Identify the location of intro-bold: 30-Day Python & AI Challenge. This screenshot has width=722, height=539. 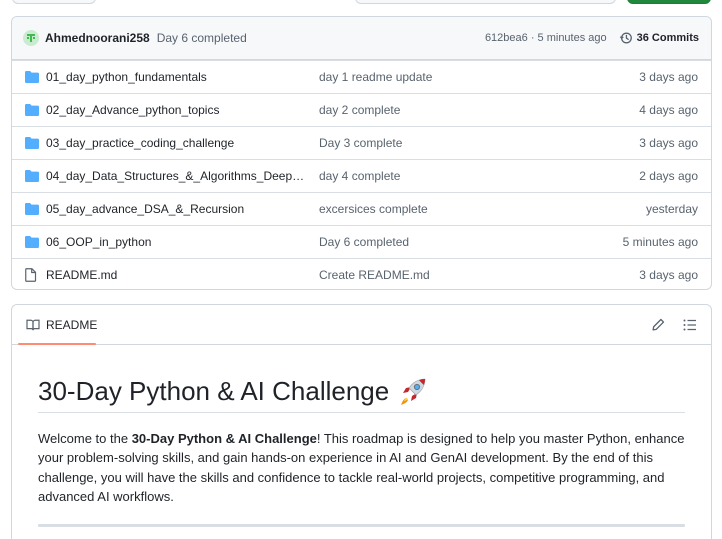
(224, 438).